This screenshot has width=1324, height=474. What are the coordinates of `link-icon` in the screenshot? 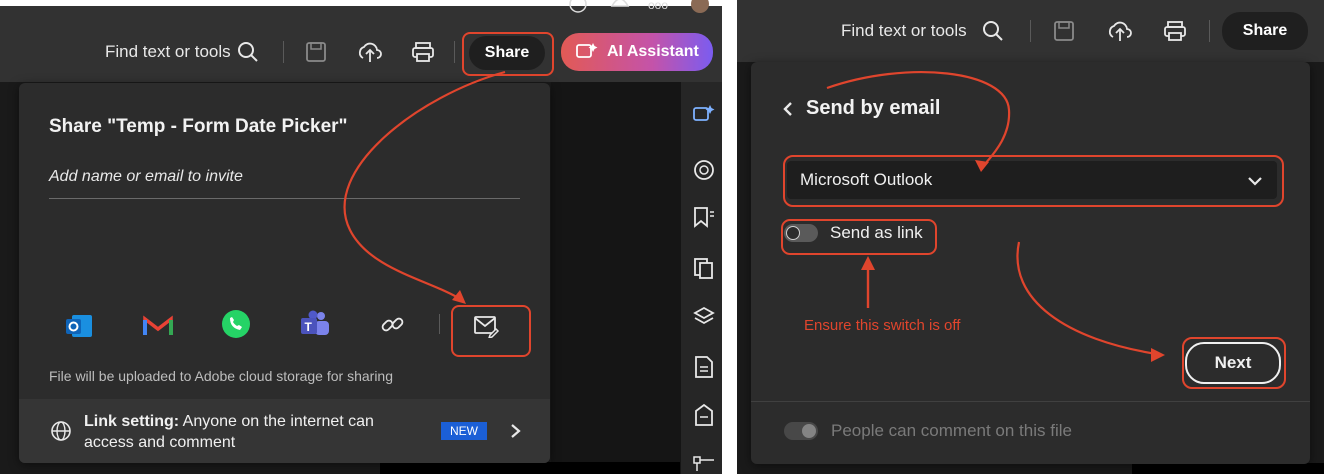 It's located at (393, 325).